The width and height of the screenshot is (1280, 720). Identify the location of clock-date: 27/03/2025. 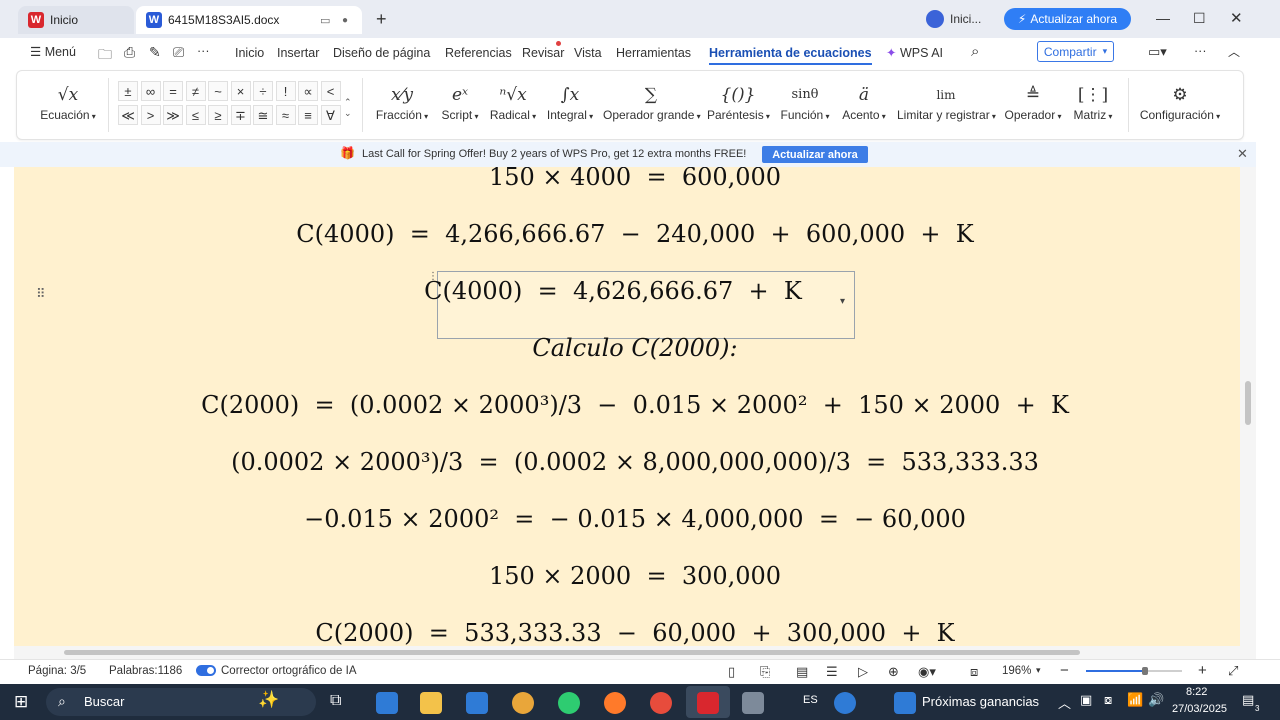
(1199, 709).